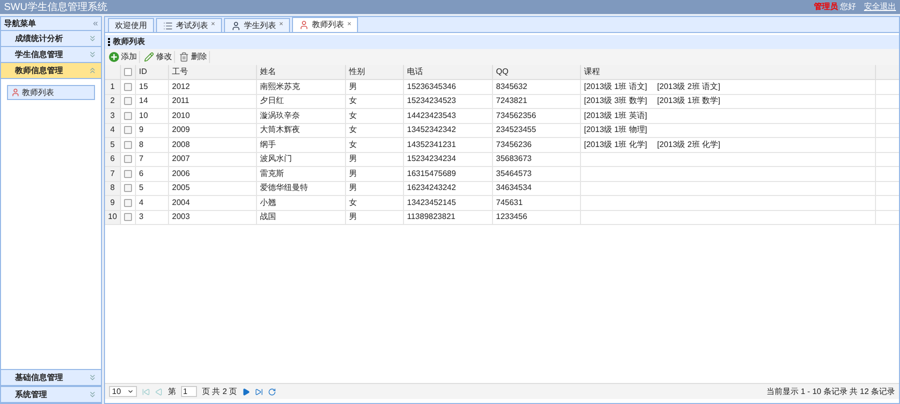 This screenshot has height=404, width=900. What do you see at coordinates (246, 392) in the screenshot?
I see `next-page-icon` at bounding box center [246, 392].